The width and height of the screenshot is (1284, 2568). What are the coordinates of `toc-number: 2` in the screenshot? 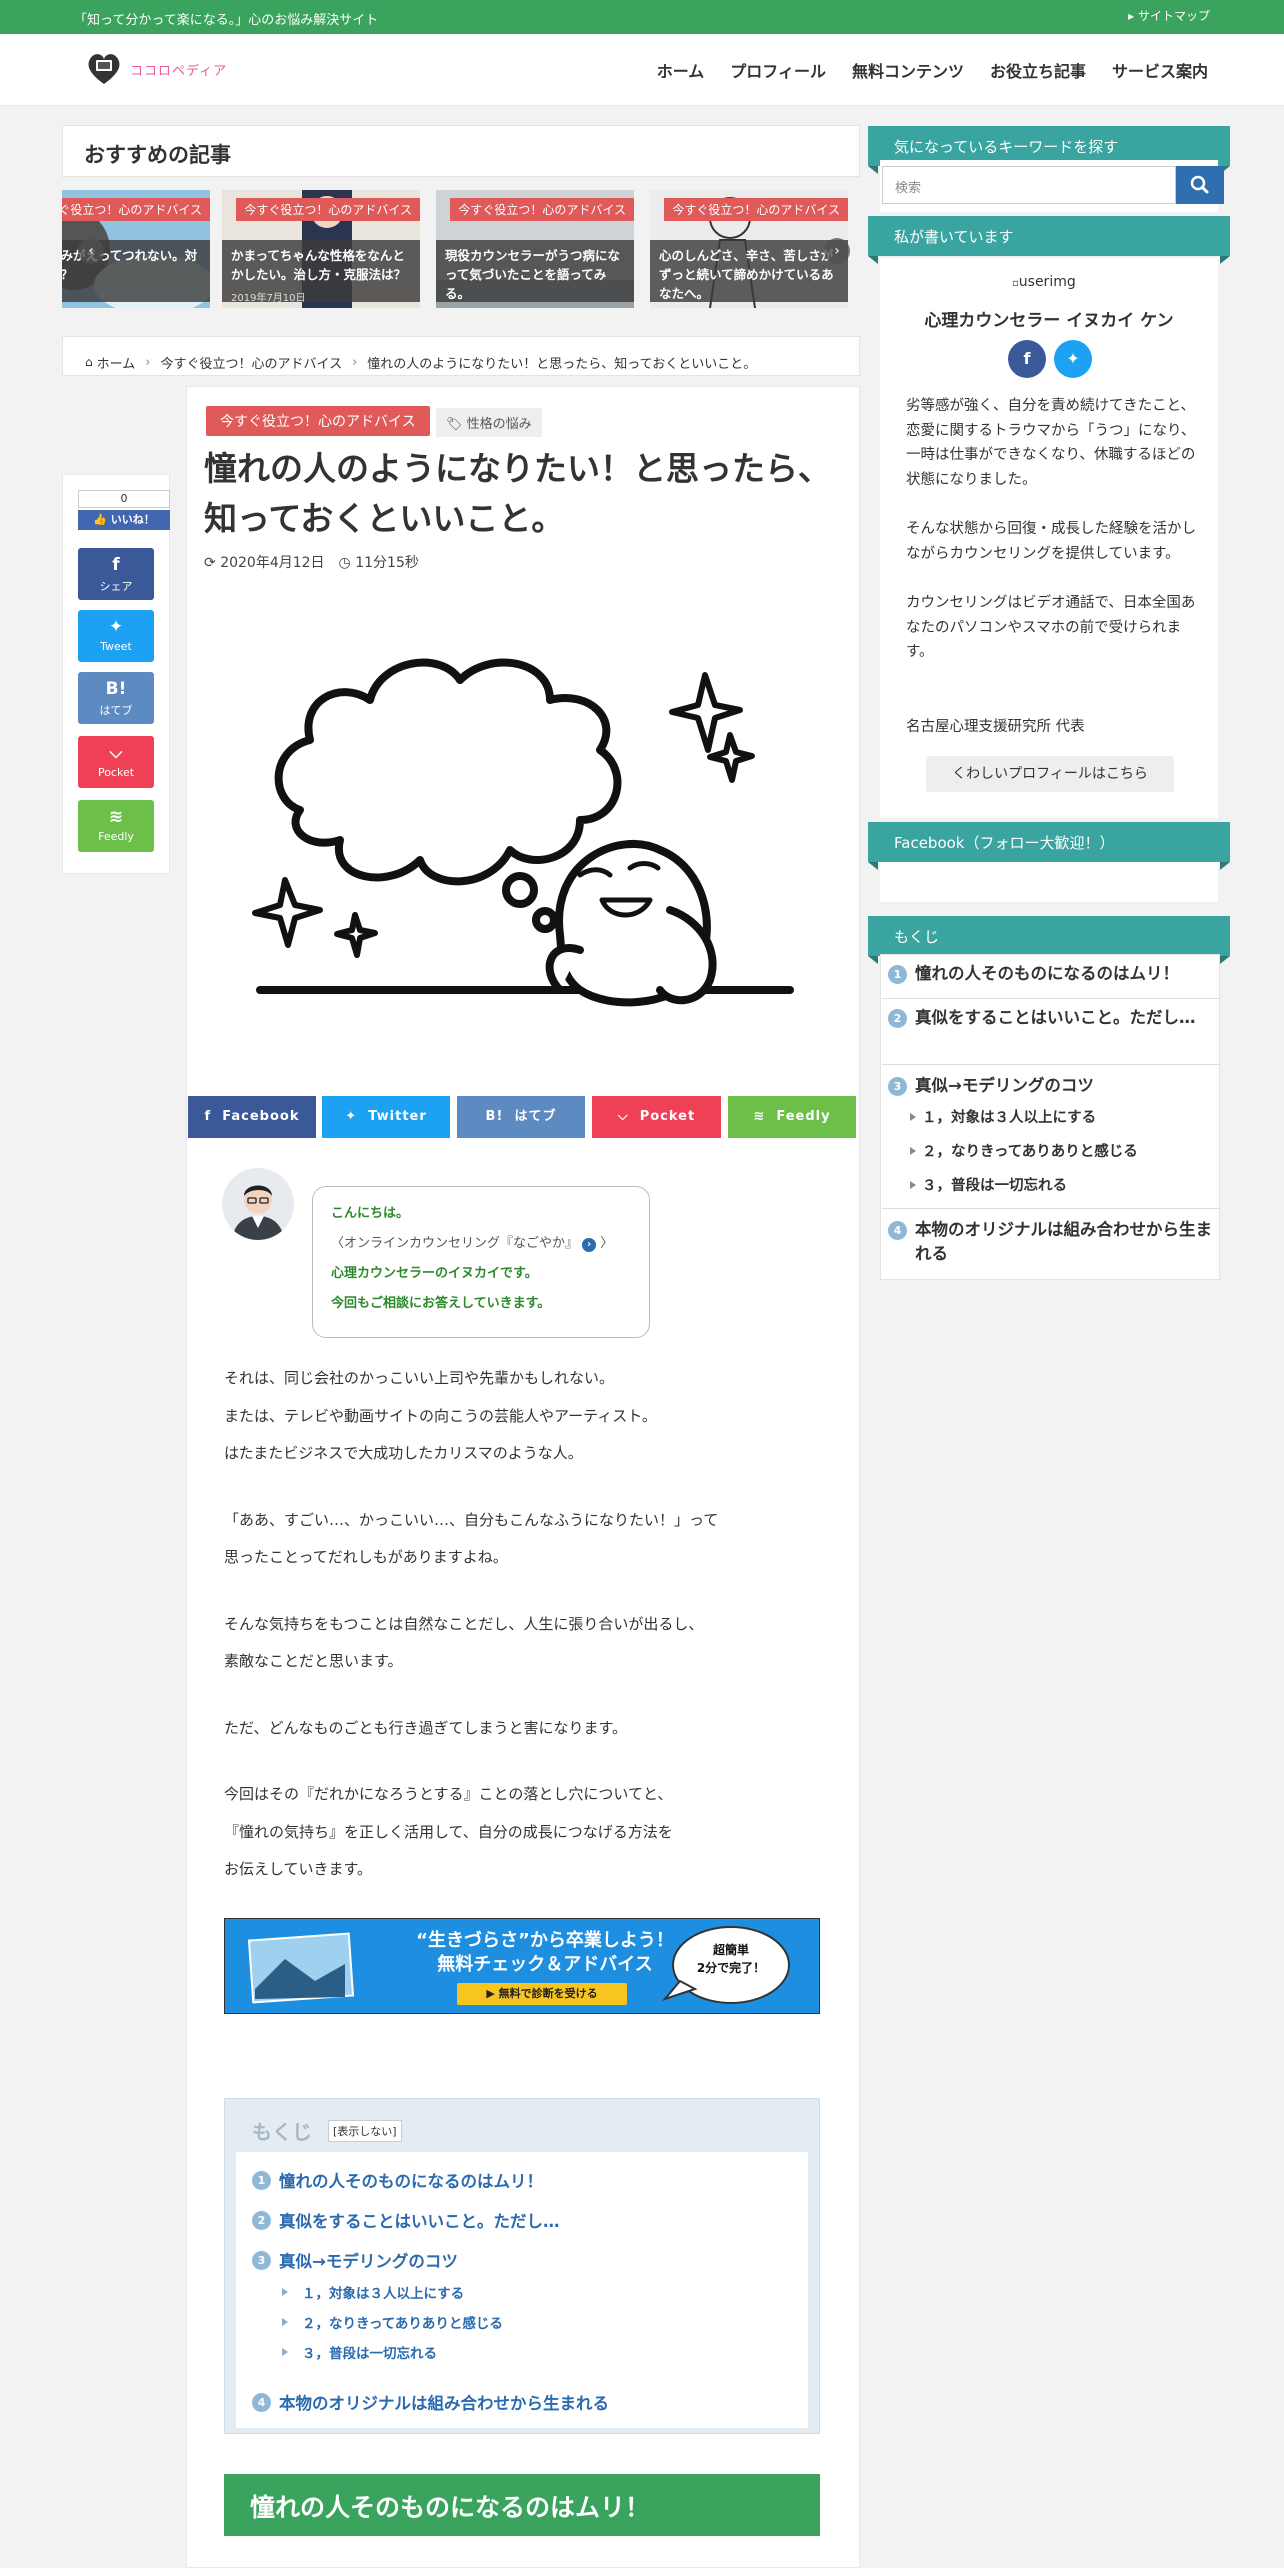 It's located at (261, 2220).